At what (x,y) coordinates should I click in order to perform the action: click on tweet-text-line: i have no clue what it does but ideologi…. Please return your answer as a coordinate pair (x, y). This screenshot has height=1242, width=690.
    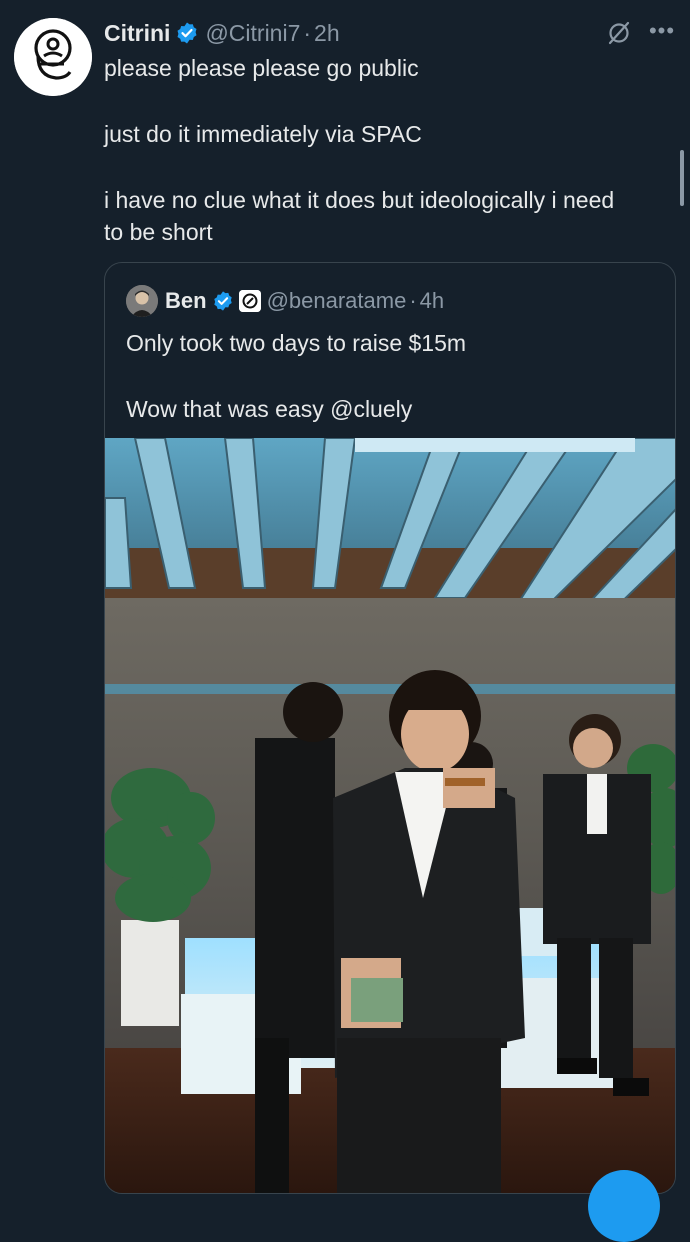
    Looking at the image, I should click on (359, 200).